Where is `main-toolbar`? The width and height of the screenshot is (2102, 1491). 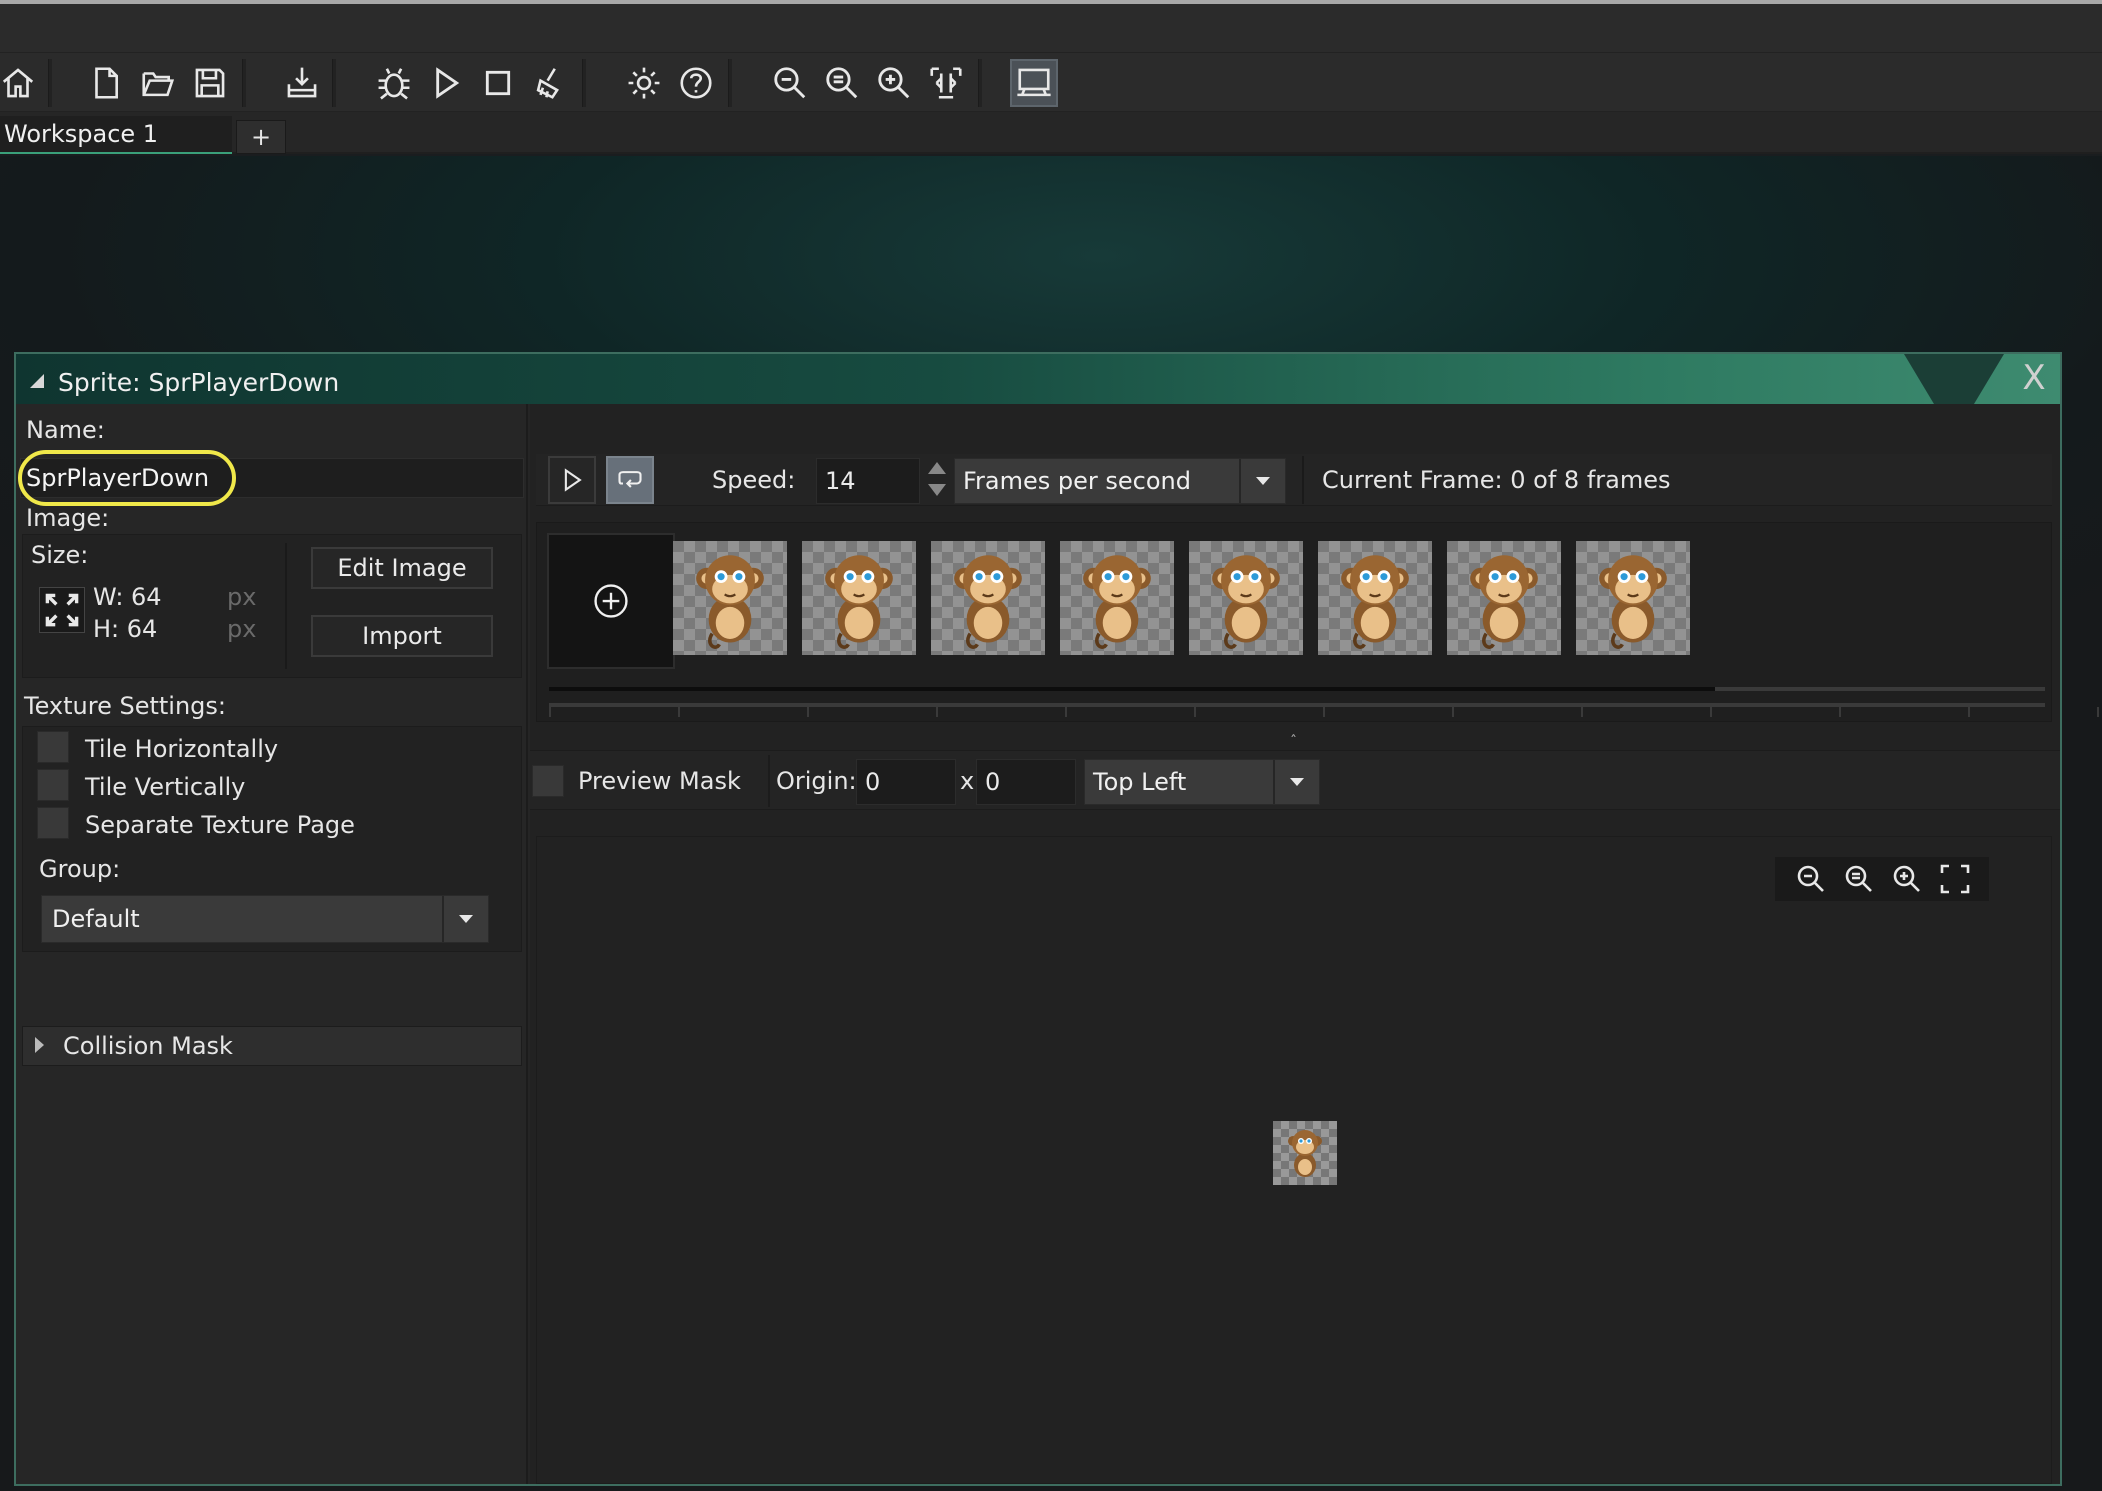
main-toolbar is located at coordinates (1051, 82).